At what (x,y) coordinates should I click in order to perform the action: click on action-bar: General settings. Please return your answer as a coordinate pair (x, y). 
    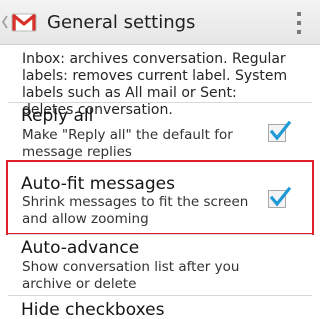
    Looking at the image, I should click on (160, 22).